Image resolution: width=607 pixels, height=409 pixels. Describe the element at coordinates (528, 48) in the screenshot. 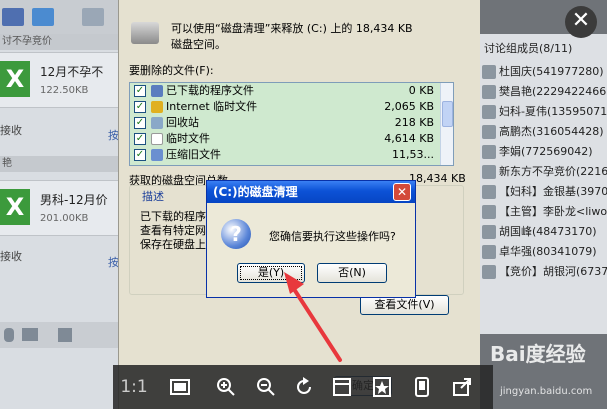

I see `member-list-header: 讨论组成员(8/11)` at that location.